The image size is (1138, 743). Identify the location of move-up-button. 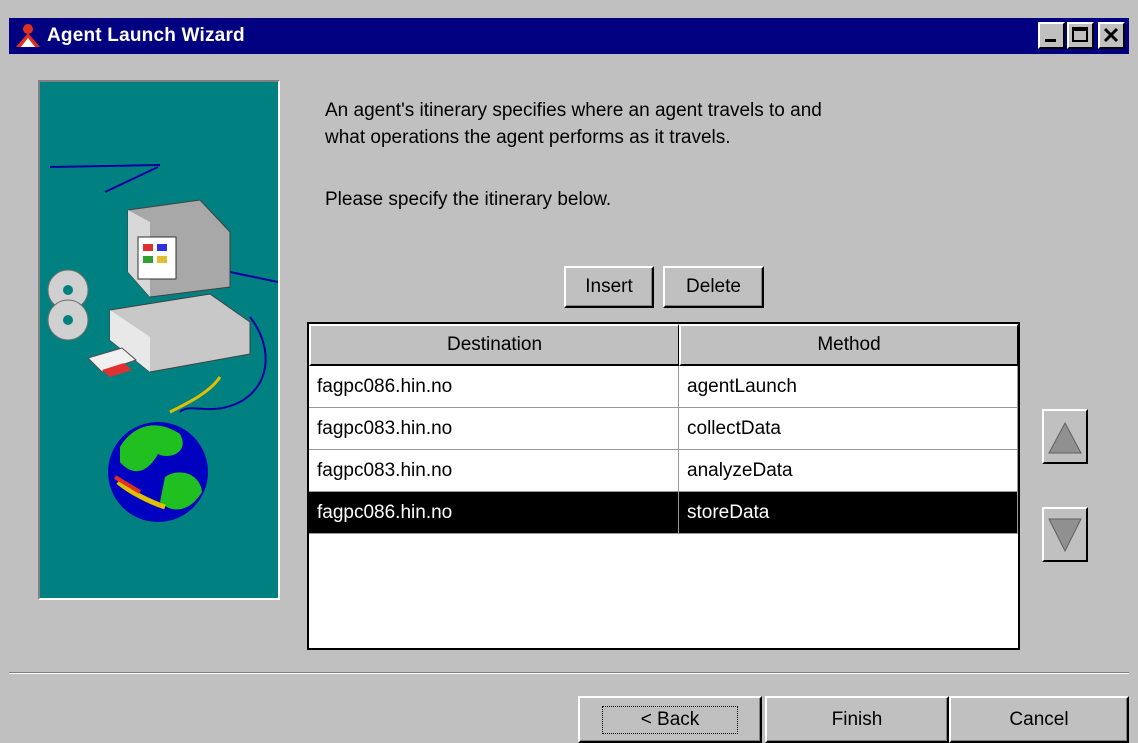
(1065, 436).